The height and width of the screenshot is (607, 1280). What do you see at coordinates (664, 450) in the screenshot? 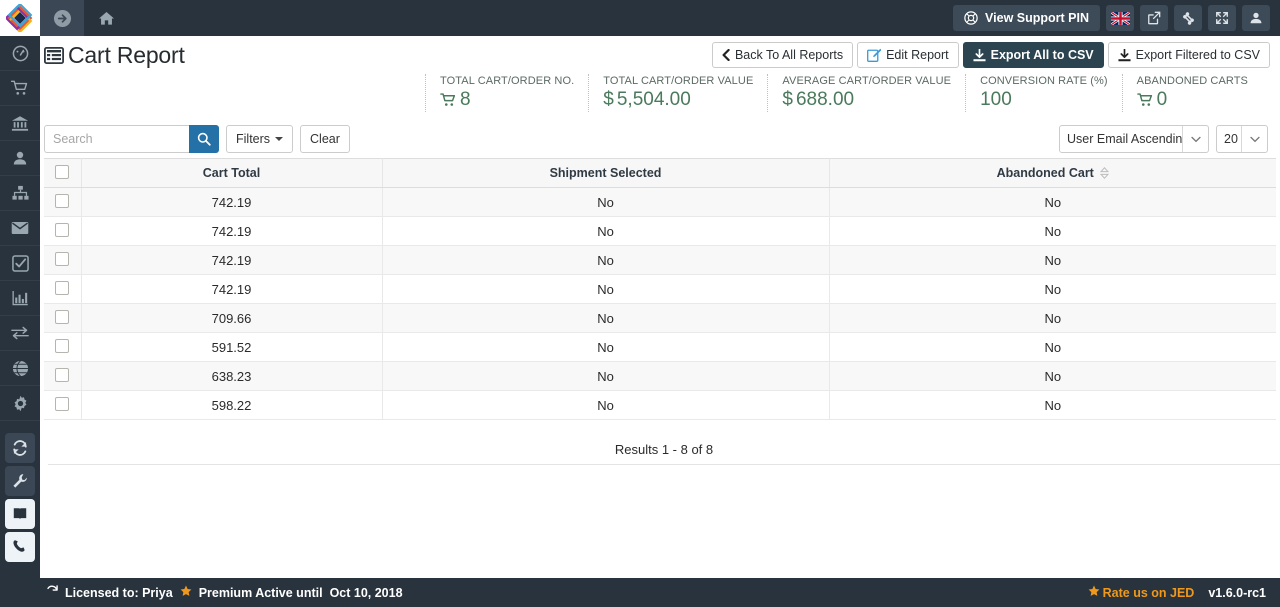
I see `results-summary: Results 1 - 8 of 8` at bounding box center [664, 450].